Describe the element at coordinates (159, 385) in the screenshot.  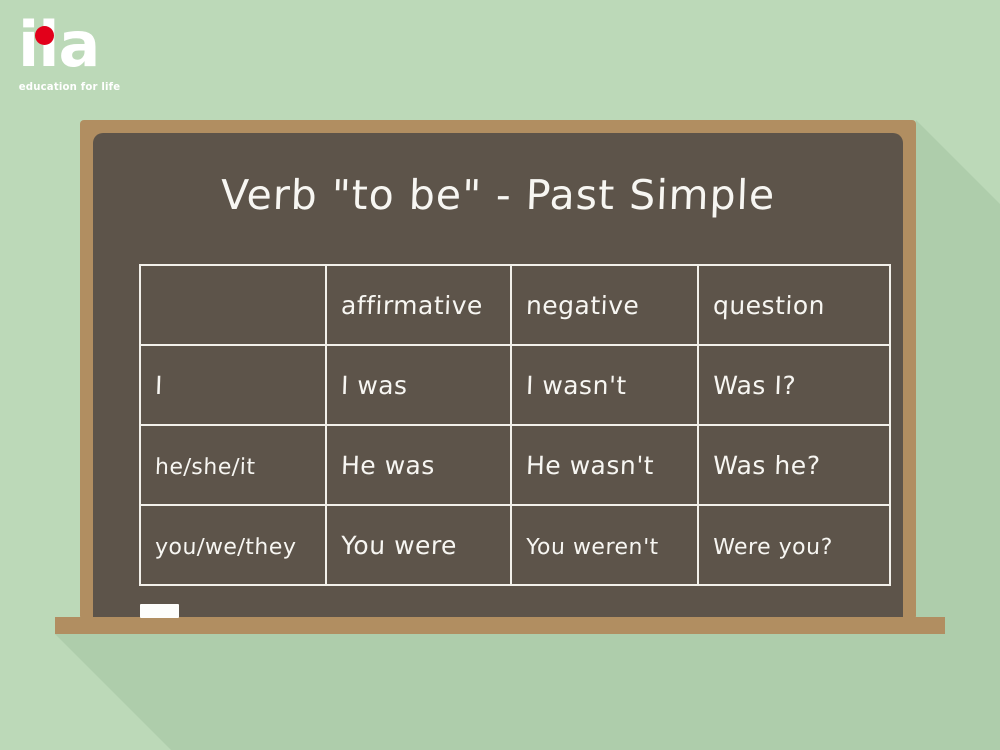
I see `cell-text-subject: I` at that location.